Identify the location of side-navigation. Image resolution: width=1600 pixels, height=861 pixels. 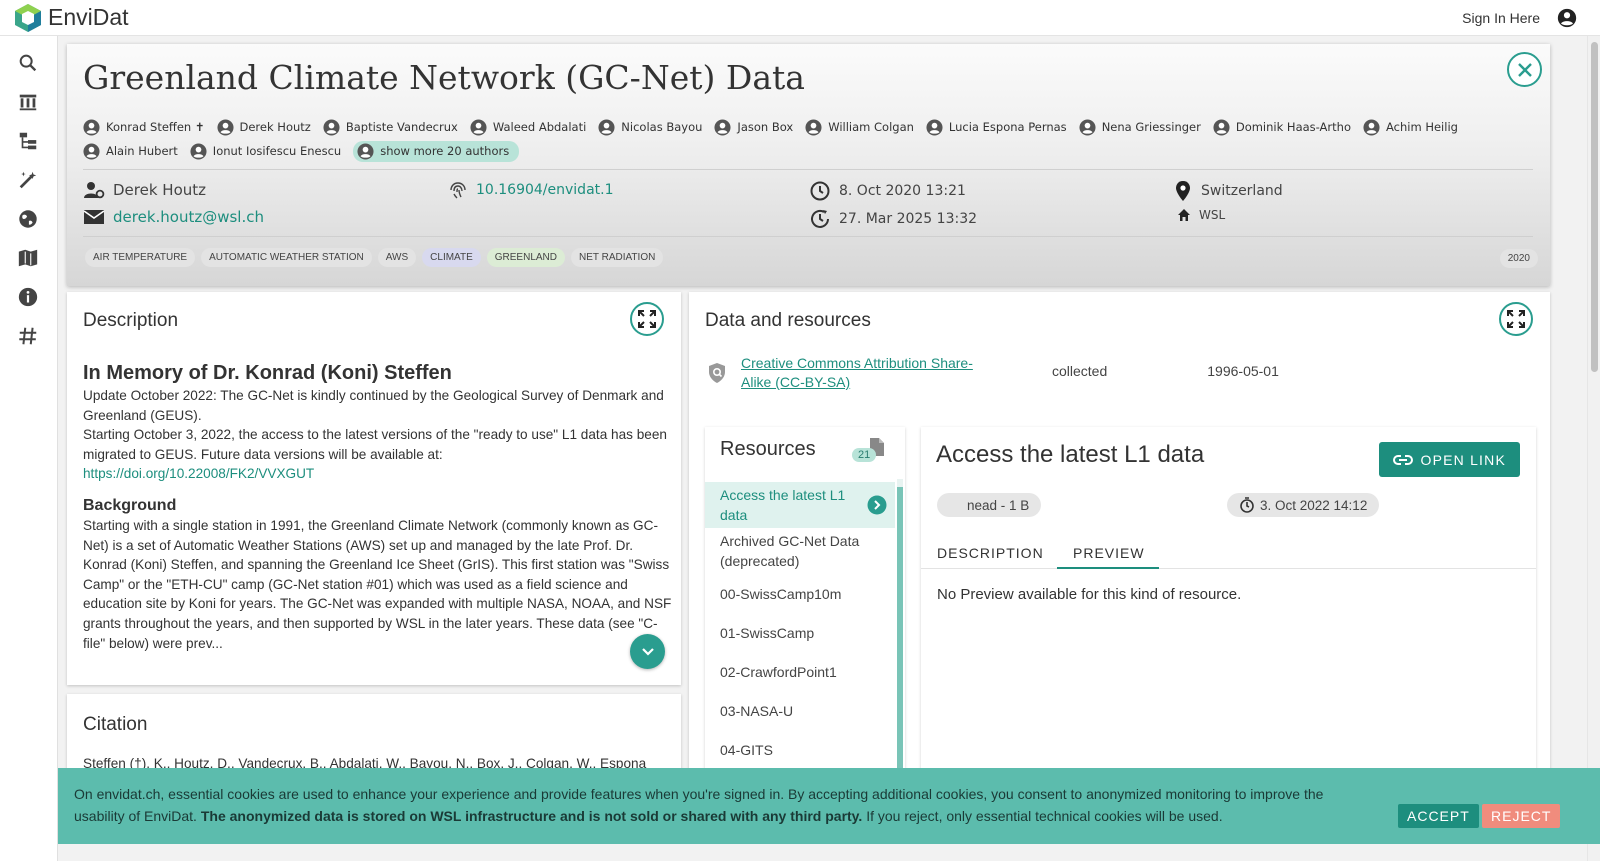
(29, 448).